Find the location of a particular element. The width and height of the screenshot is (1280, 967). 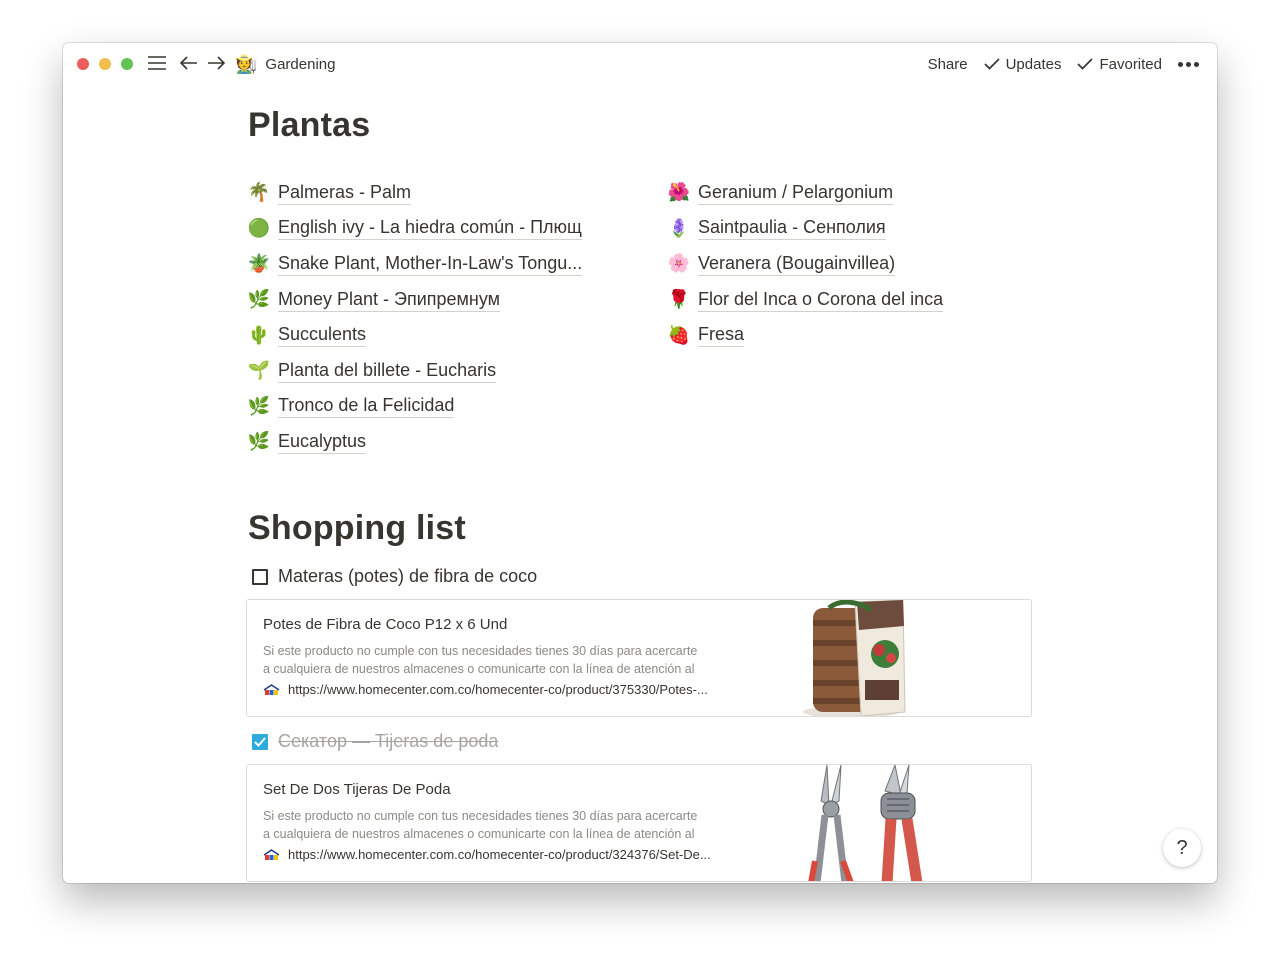

page-link-eucharis: 🌱 Planta del billete - Eucharis is located at coordinates (415, 371).